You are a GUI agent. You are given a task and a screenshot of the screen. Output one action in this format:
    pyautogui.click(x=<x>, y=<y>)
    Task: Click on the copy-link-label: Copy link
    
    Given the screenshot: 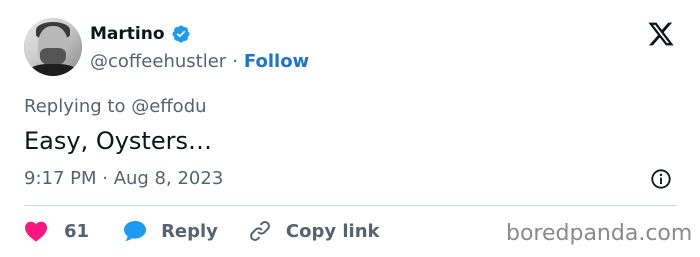 What is the action you would take?
    pyautogui.click(x=332, y=231)
    